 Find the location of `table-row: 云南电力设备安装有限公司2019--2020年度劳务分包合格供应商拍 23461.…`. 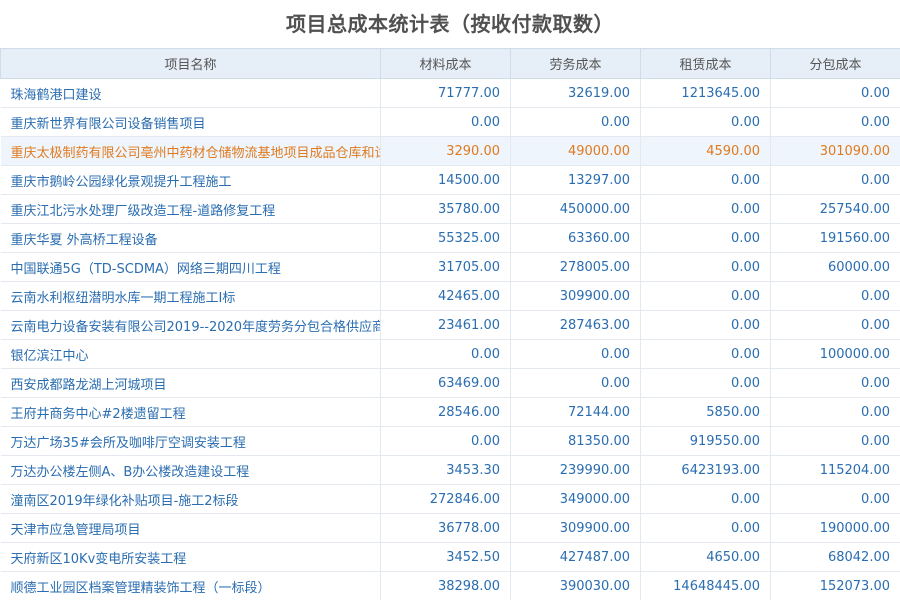

table-row: 云南电力设备安装有限公司2019--2020年度劳务分包合格供应商拍 23461.… is located at coordinates (450, 325).